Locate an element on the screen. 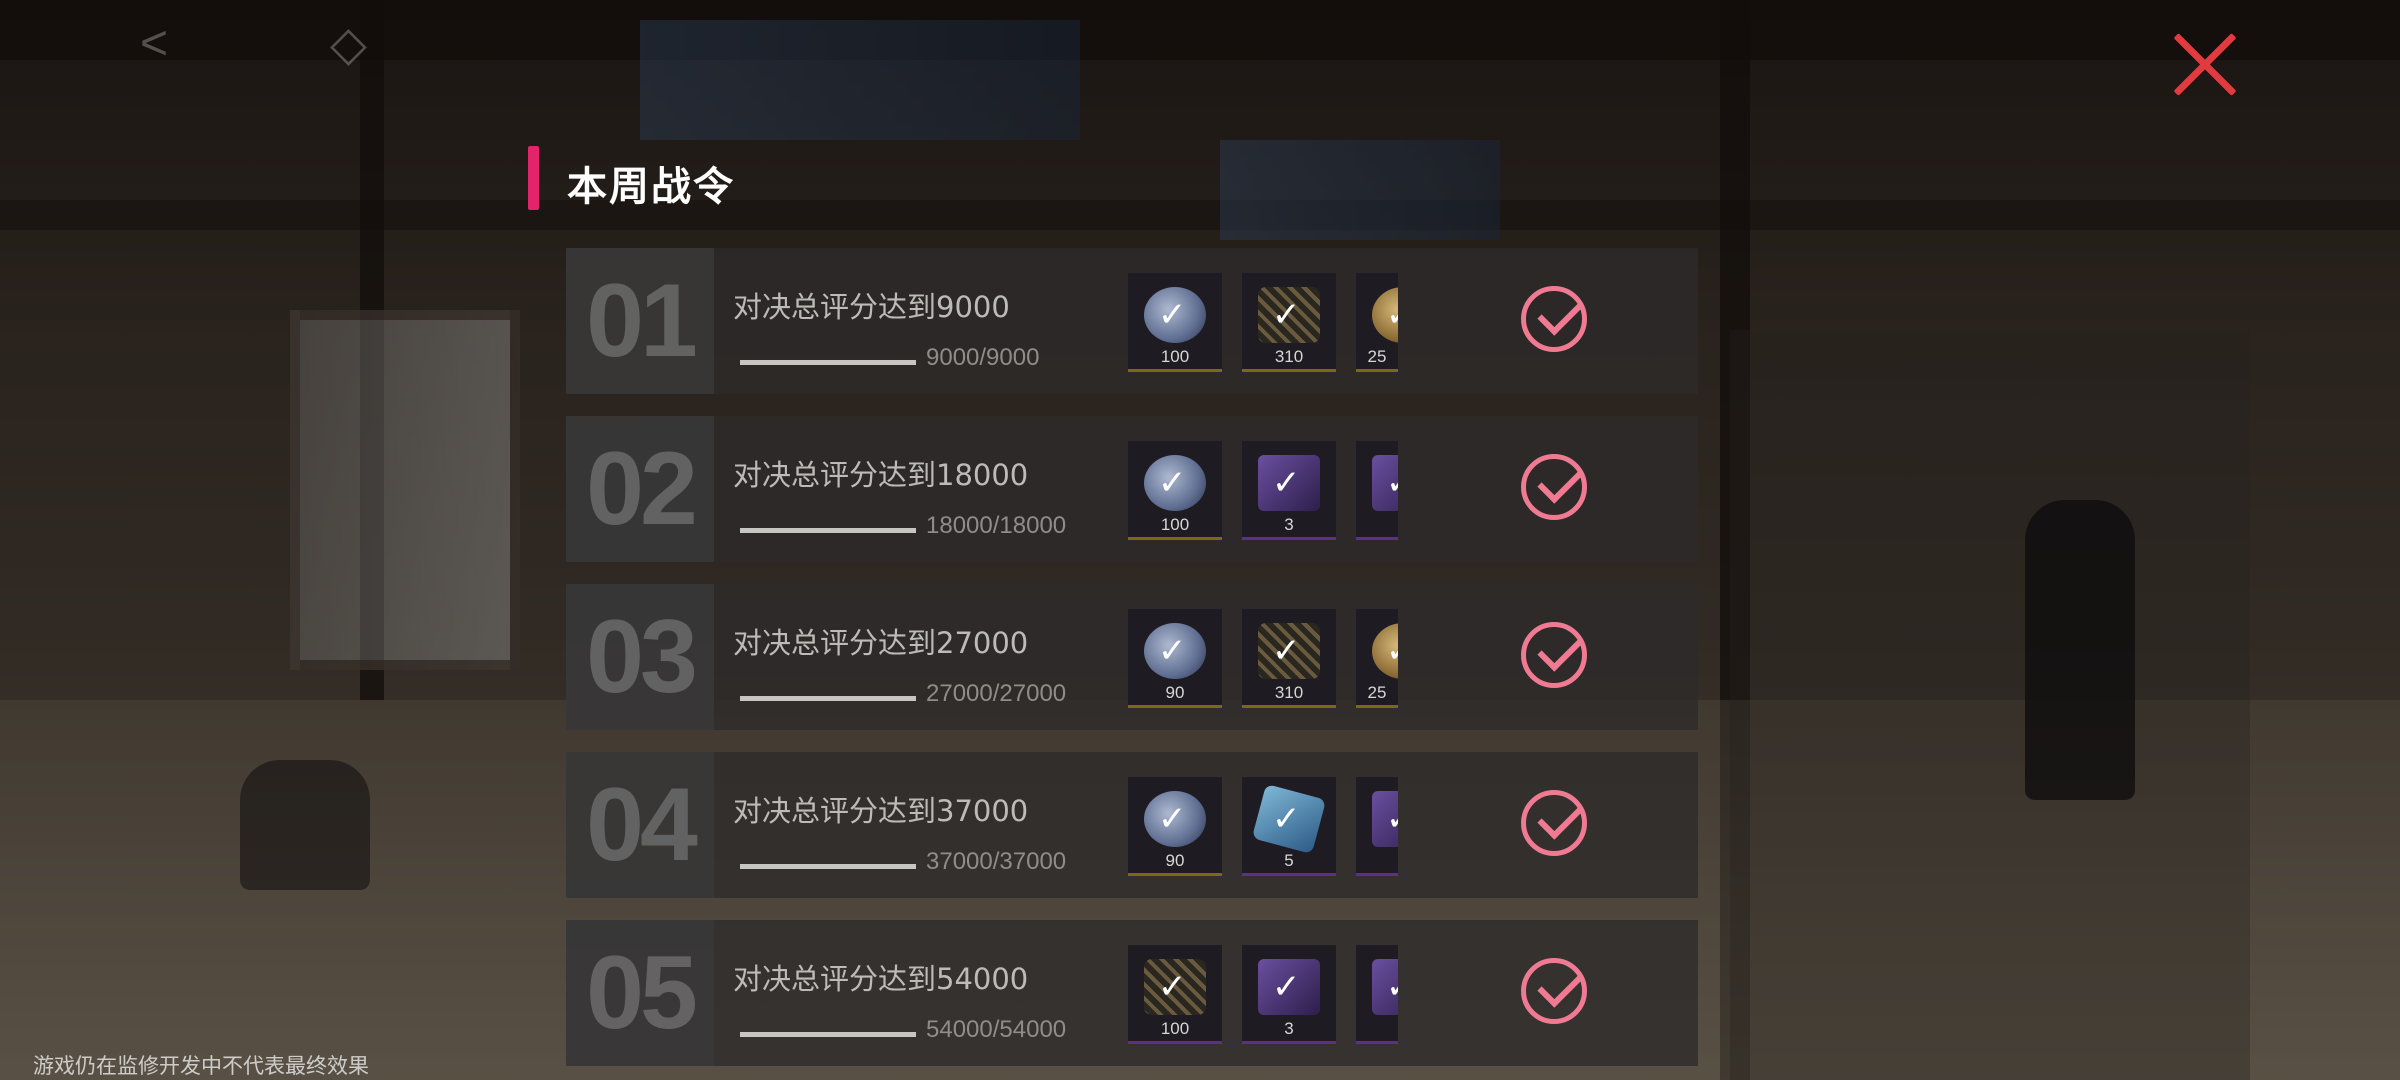 This screenshot has width=2400, height=1080. task-progress-text: 37000/37000 is located at coordinates (996, 861).